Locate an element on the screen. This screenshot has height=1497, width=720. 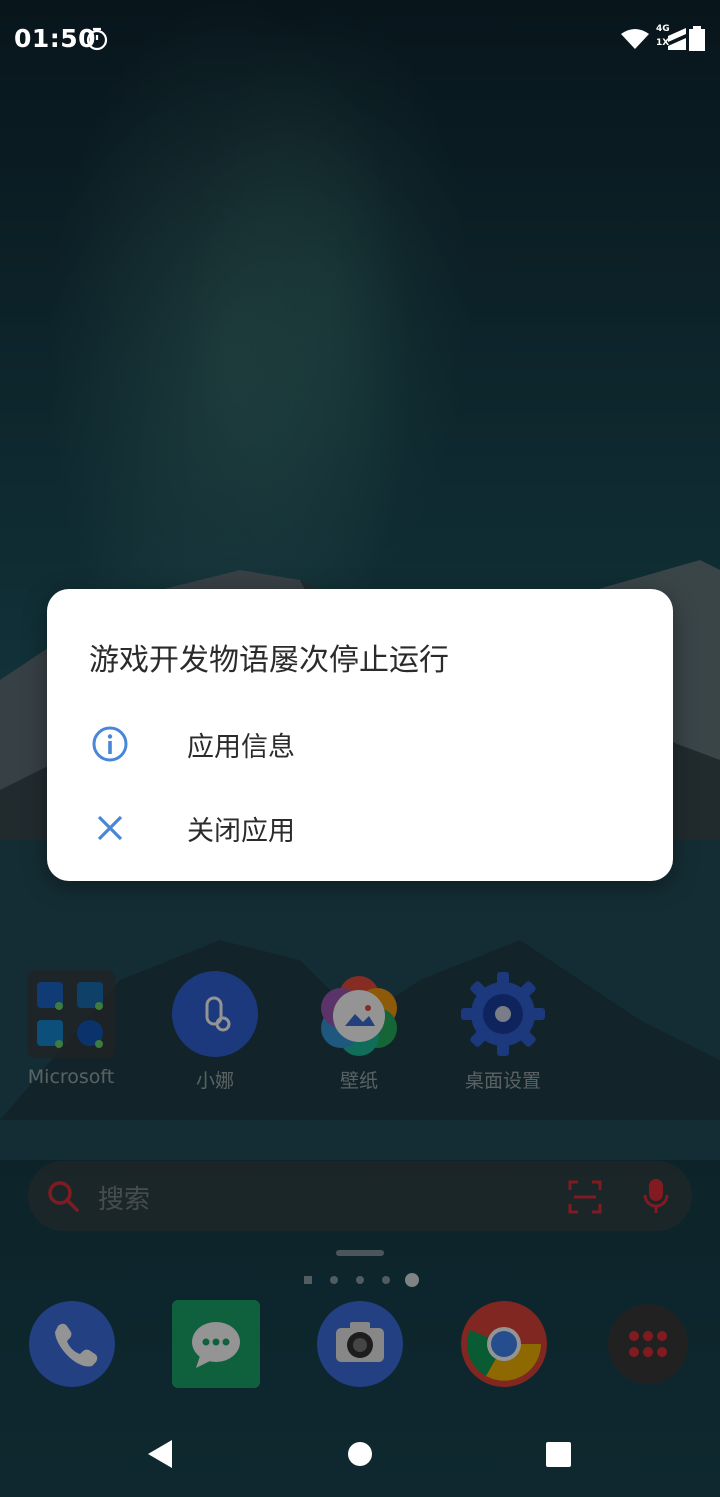
navigation-bar is located at coordinates (359, 1454).